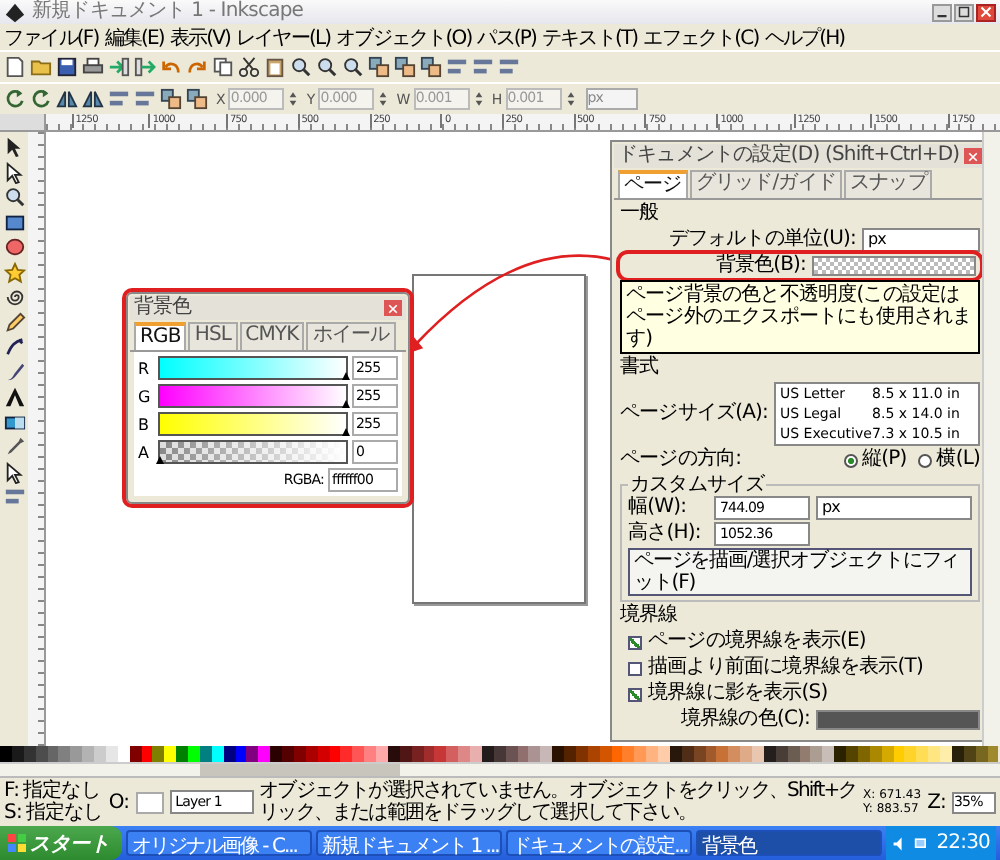  I want to click on channel-label: R, so click(144, 368).